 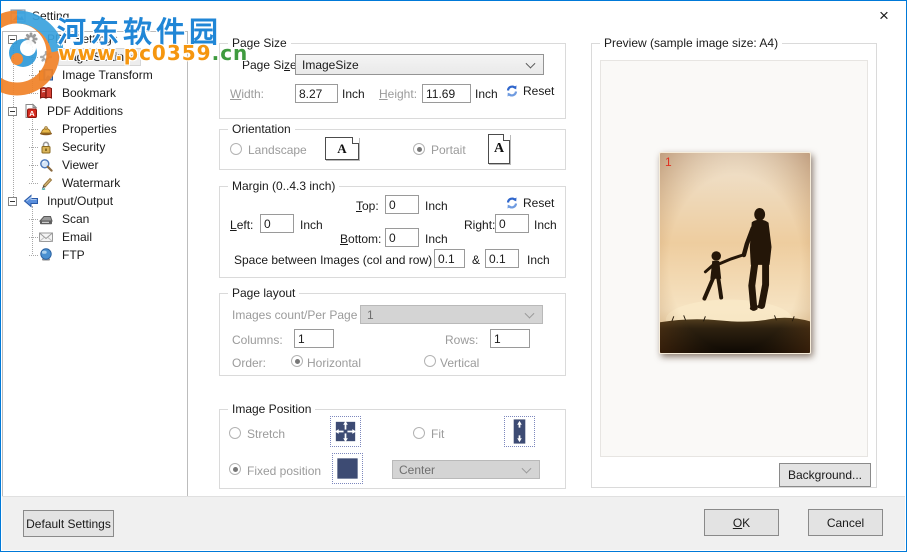 I want to click on preview-sample-image: 1, so click(x=735, y=253).